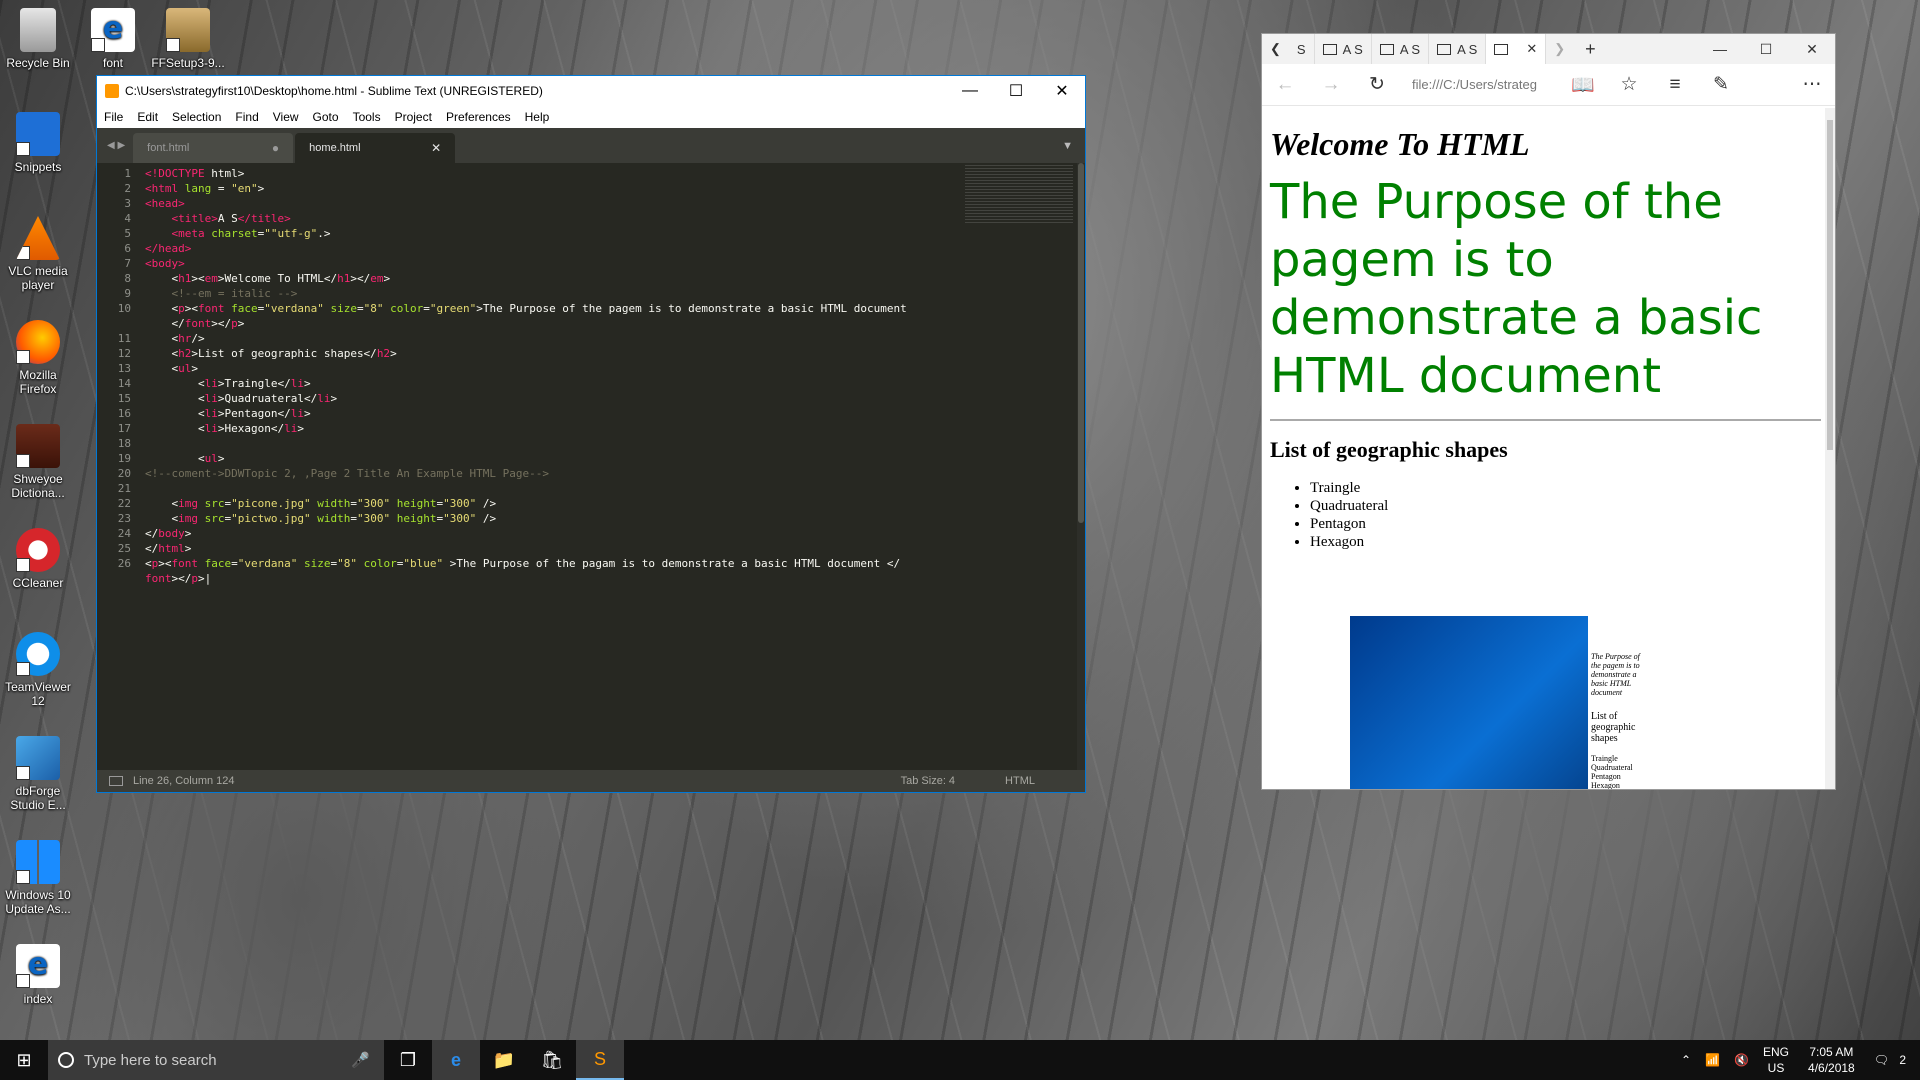 The height and width of the screenshot is (1080, 1920). I want to click on code-line: <!DOCTYPE html>, so click(615, 174).